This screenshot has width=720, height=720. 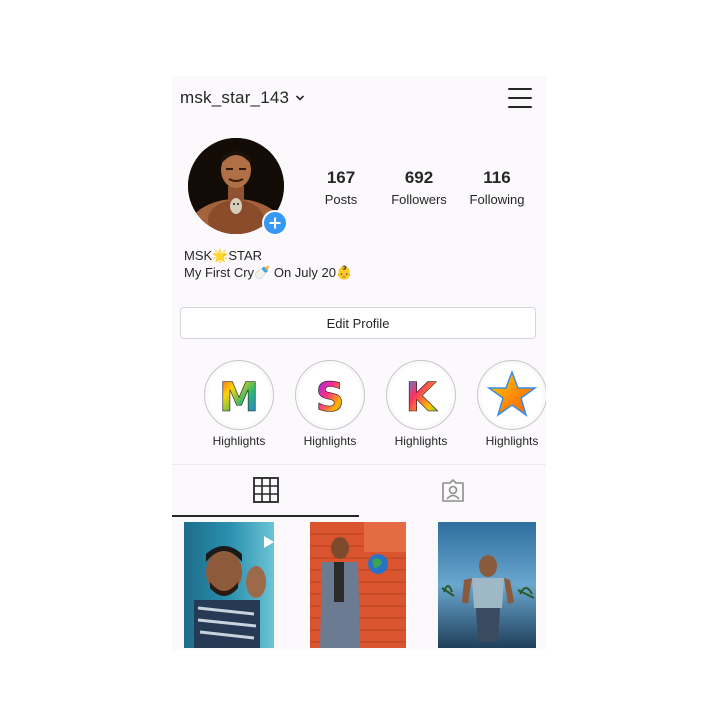 I want to click on highlight-item: M Highlights, so click(x=239, y=404).